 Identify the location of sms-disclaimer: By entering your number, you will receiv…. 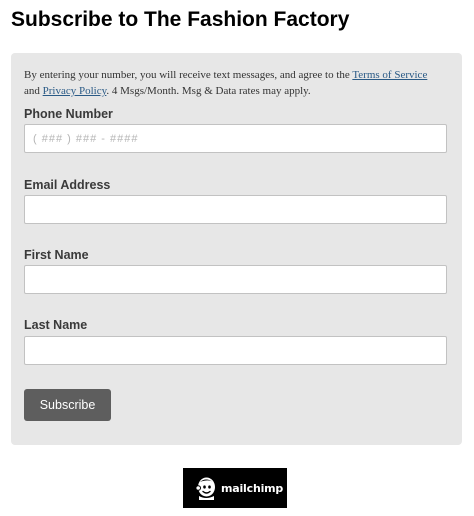
(231, 83).